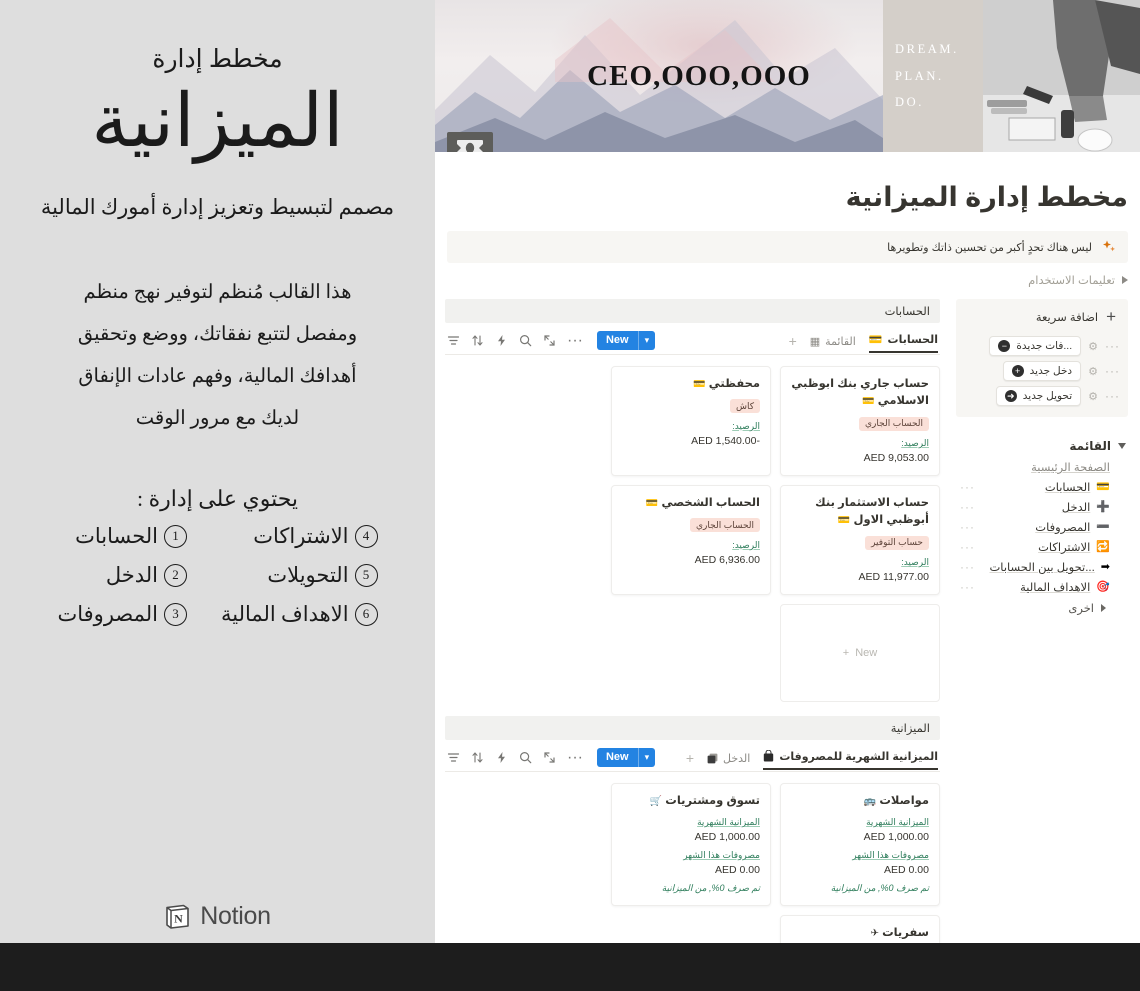 The image size is (1140, 991). What do you see at coordinates (860, 393) in the screenshot?
I see `account-title-text: حساب جاري بنك ابوظبي الاسلامي` at bounding box center [860, 393].